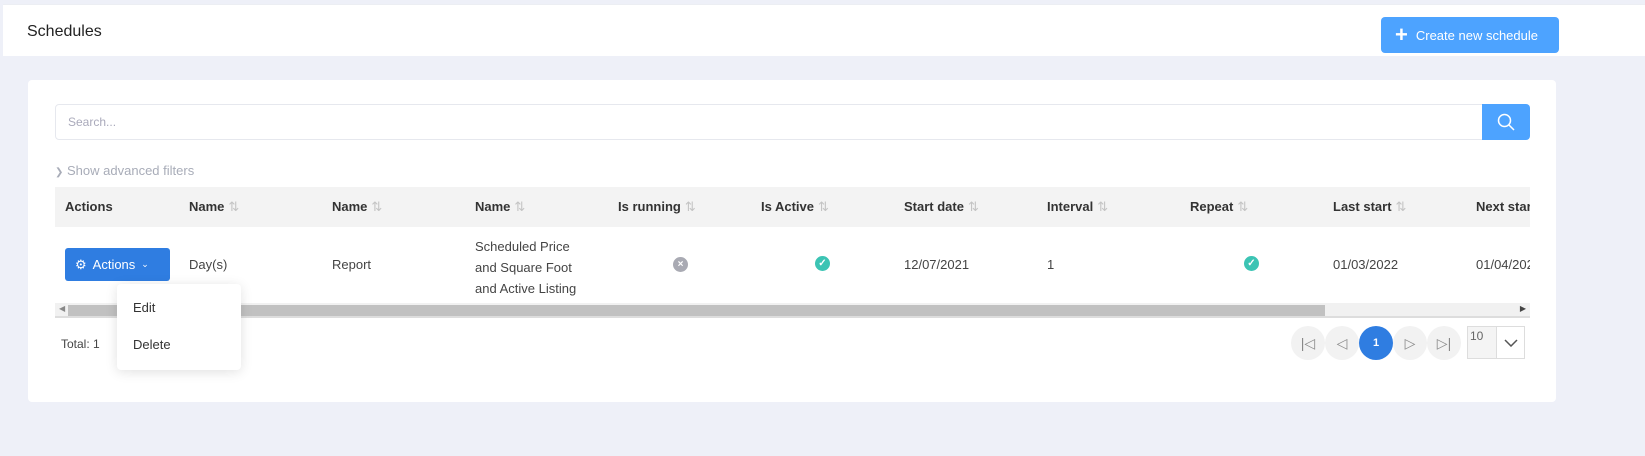 This screenshot has width=1645, height=456. What do you see at coordinates (208, 264) in the screenshot?
I see `cell-name1: Day(s)` at bounding box center [208, 264].